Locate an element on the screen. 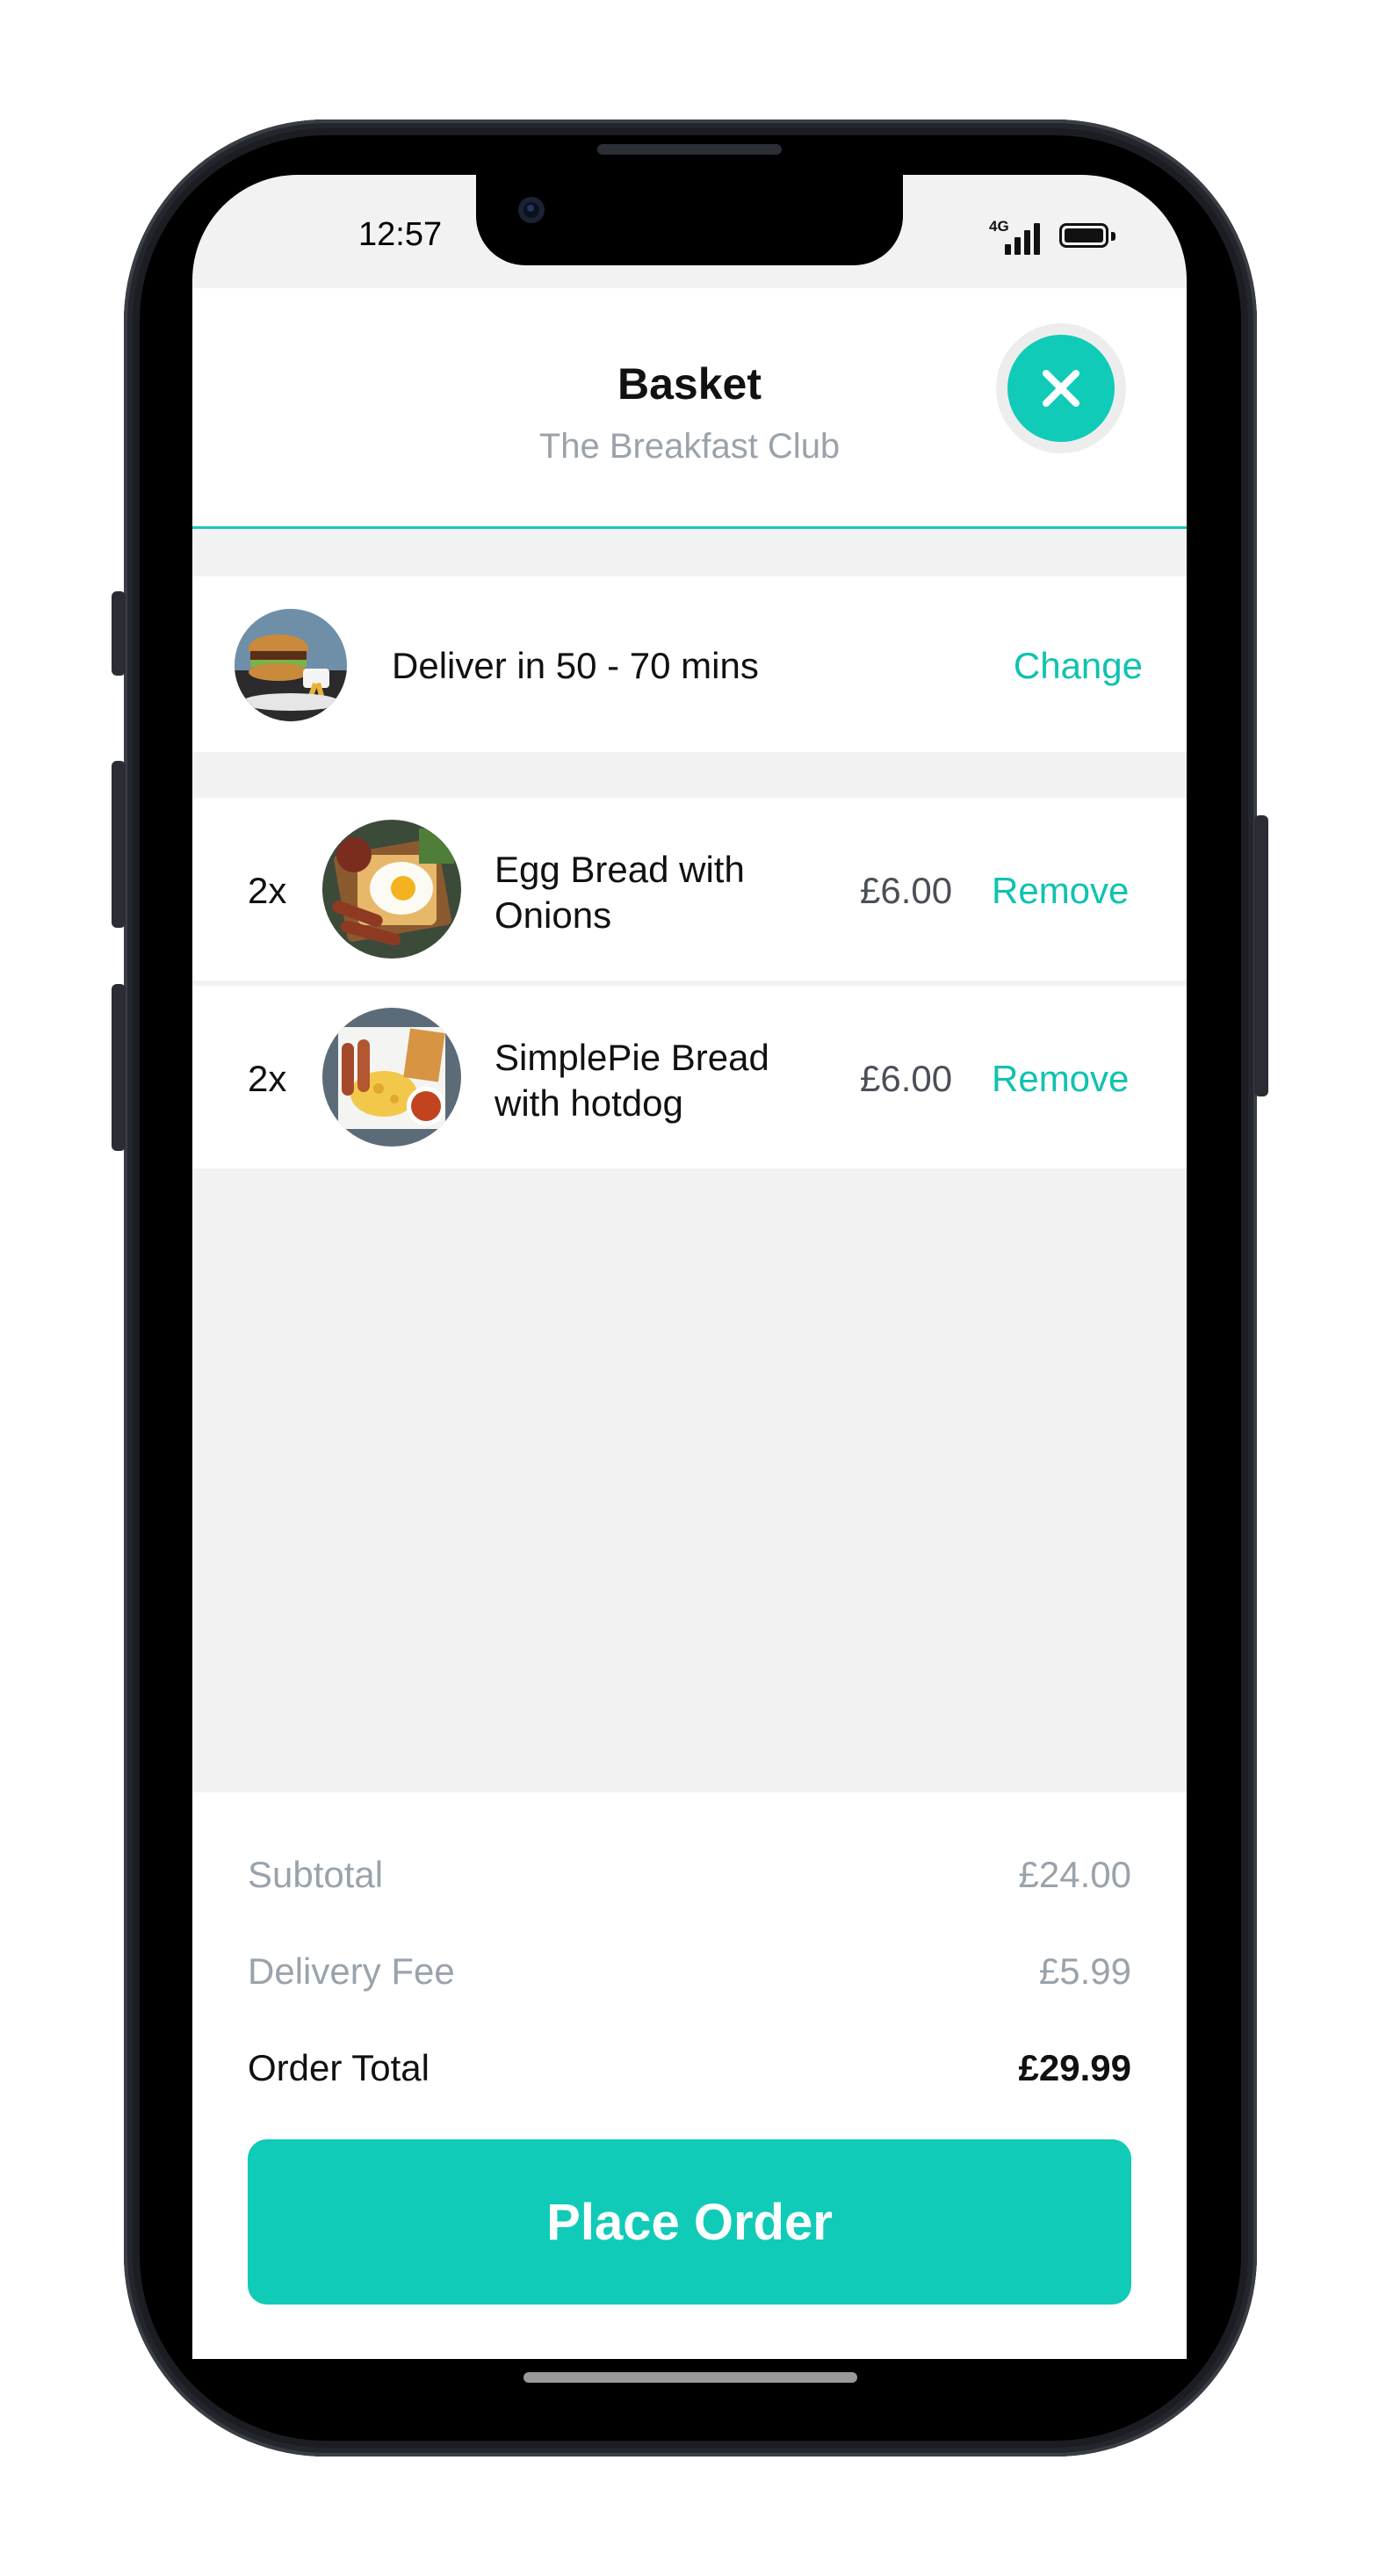 Image resolution: width=1379 pixels, height=2576 pixels. delivery-fee-value: £5.99 is located at coordinates (1084, 1971).